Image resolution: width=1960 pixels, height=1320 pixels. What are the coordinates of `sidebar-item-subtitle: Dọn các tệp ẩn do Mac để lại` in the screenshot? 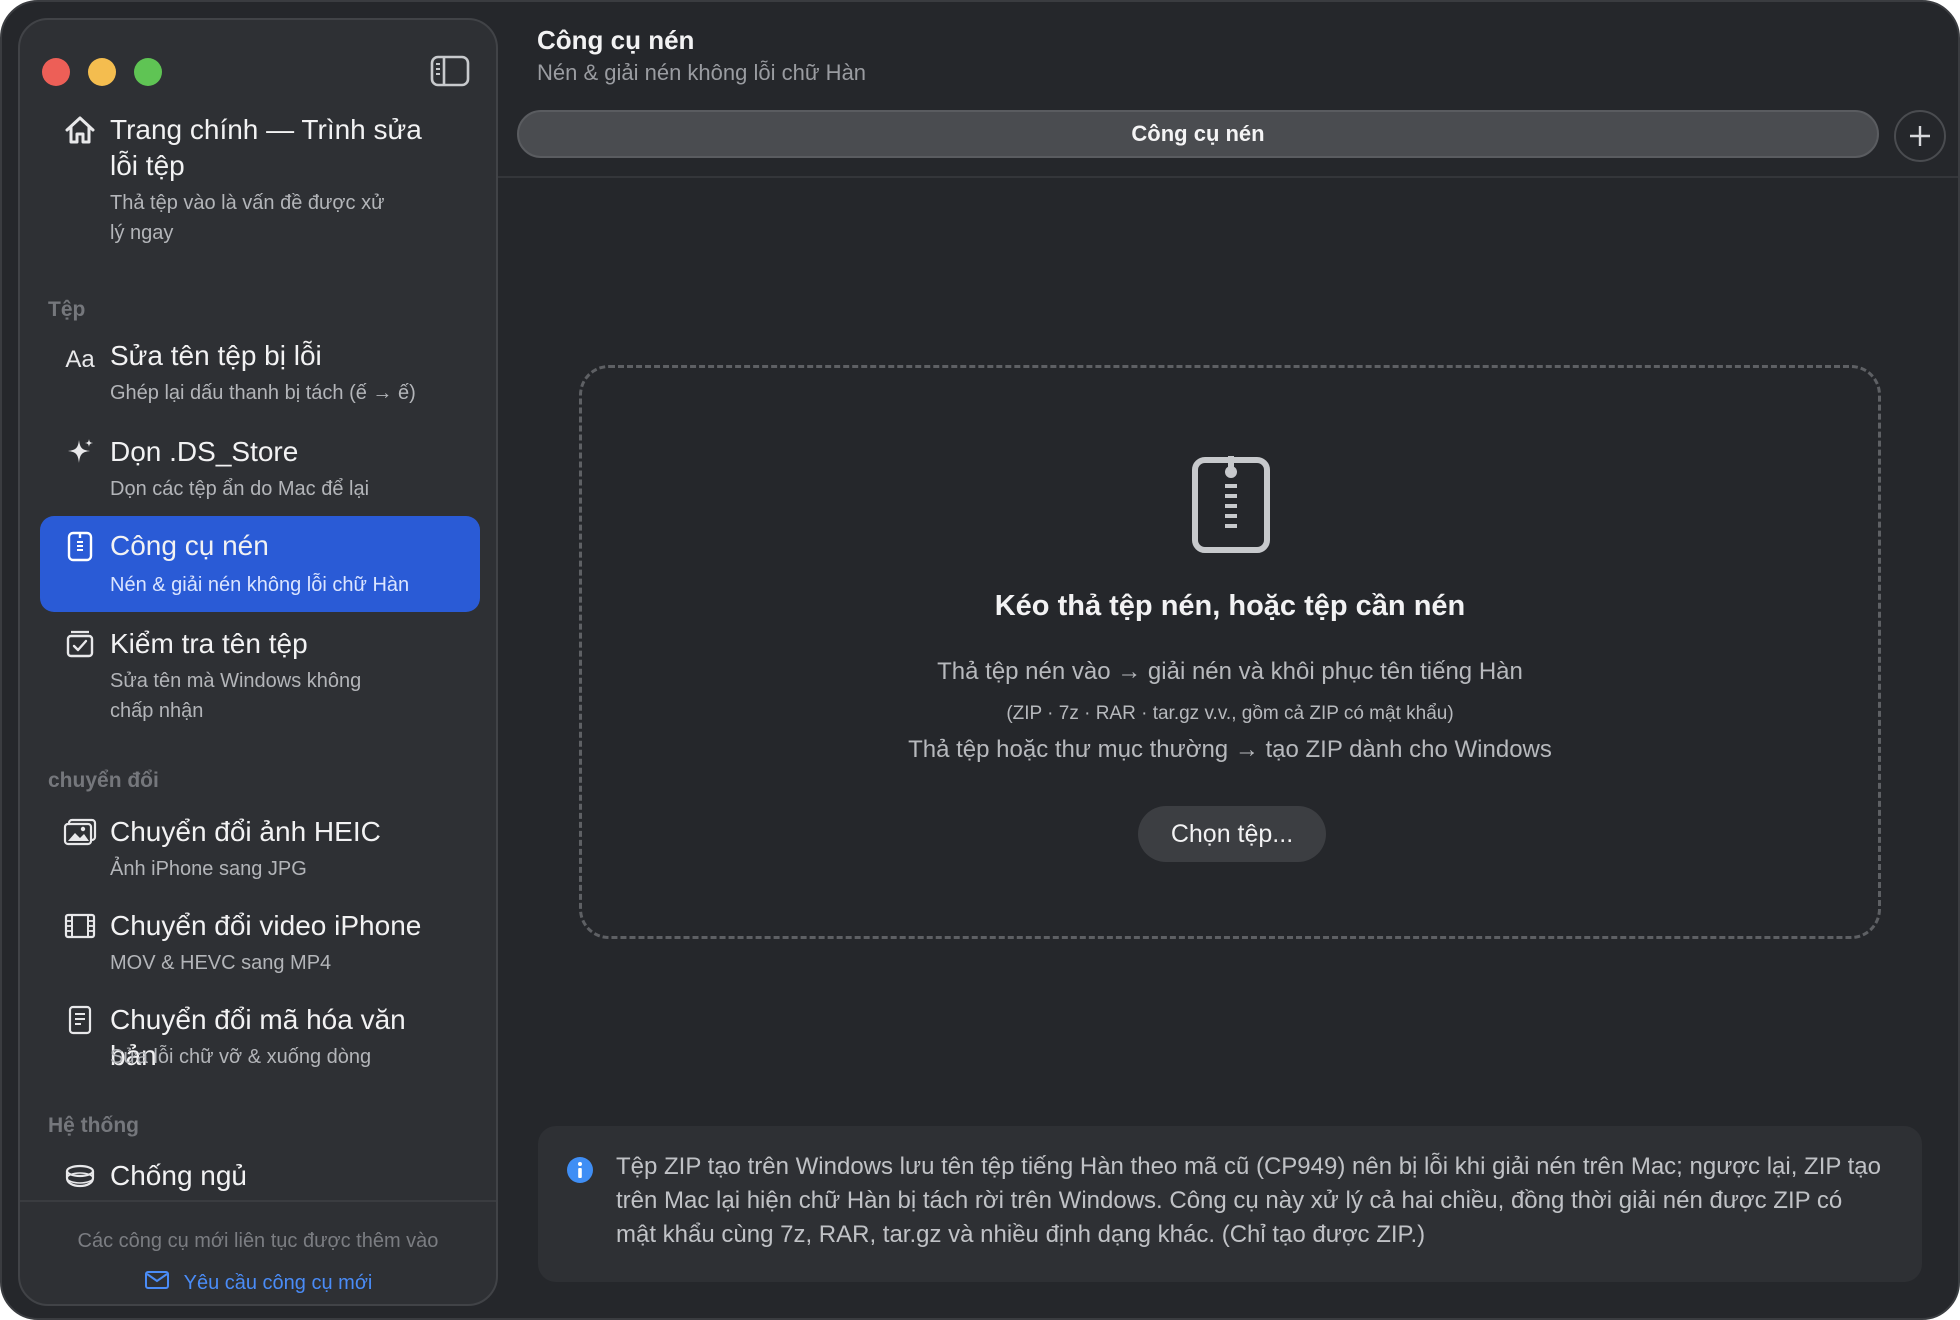 It's located at (240, 489).